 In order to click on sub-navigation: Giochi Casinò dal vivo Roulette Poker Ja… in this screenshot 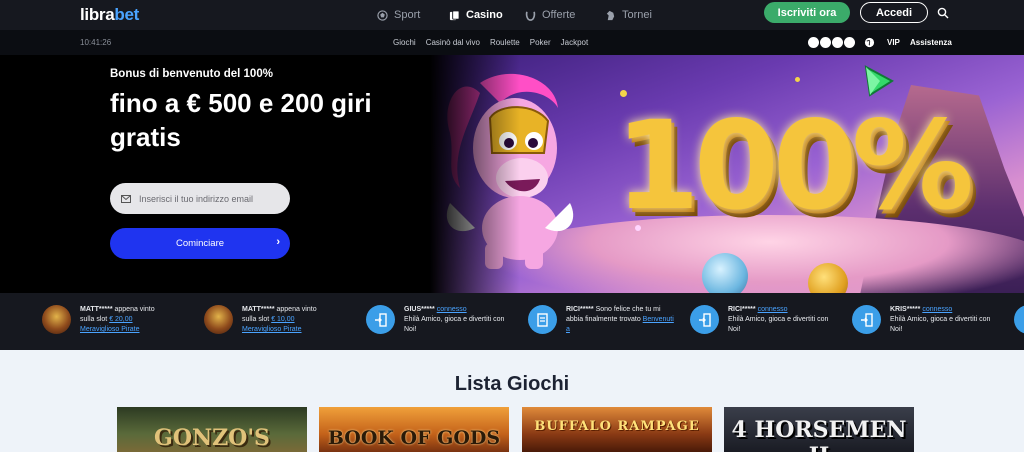, I will do `click(495, 42)`.